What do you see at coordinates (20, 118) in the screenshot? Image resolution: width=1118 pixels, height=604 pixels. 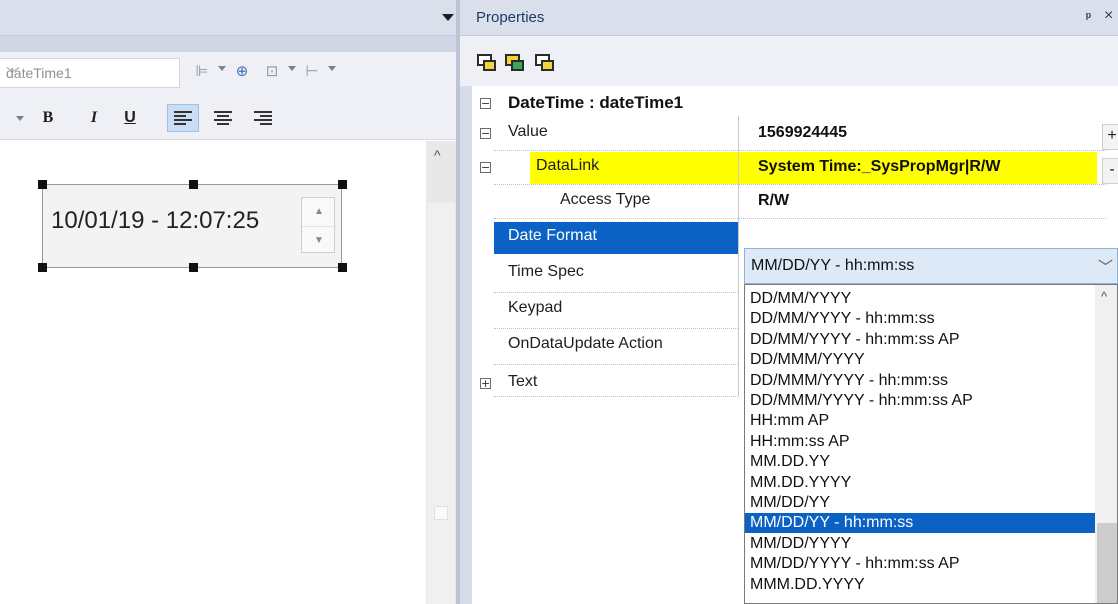 I see `font-size-dropdown-icon` at bounding box center [20, 118].